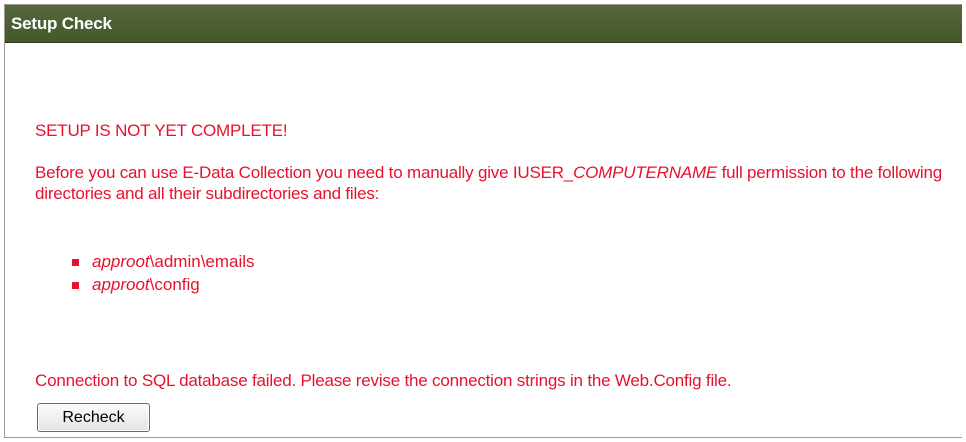 The width and height of the screenshot is (966, 442). Describe the element at coordinates (483, 24) in the screenshot. I see `panel-header: Setup Check` at that location.